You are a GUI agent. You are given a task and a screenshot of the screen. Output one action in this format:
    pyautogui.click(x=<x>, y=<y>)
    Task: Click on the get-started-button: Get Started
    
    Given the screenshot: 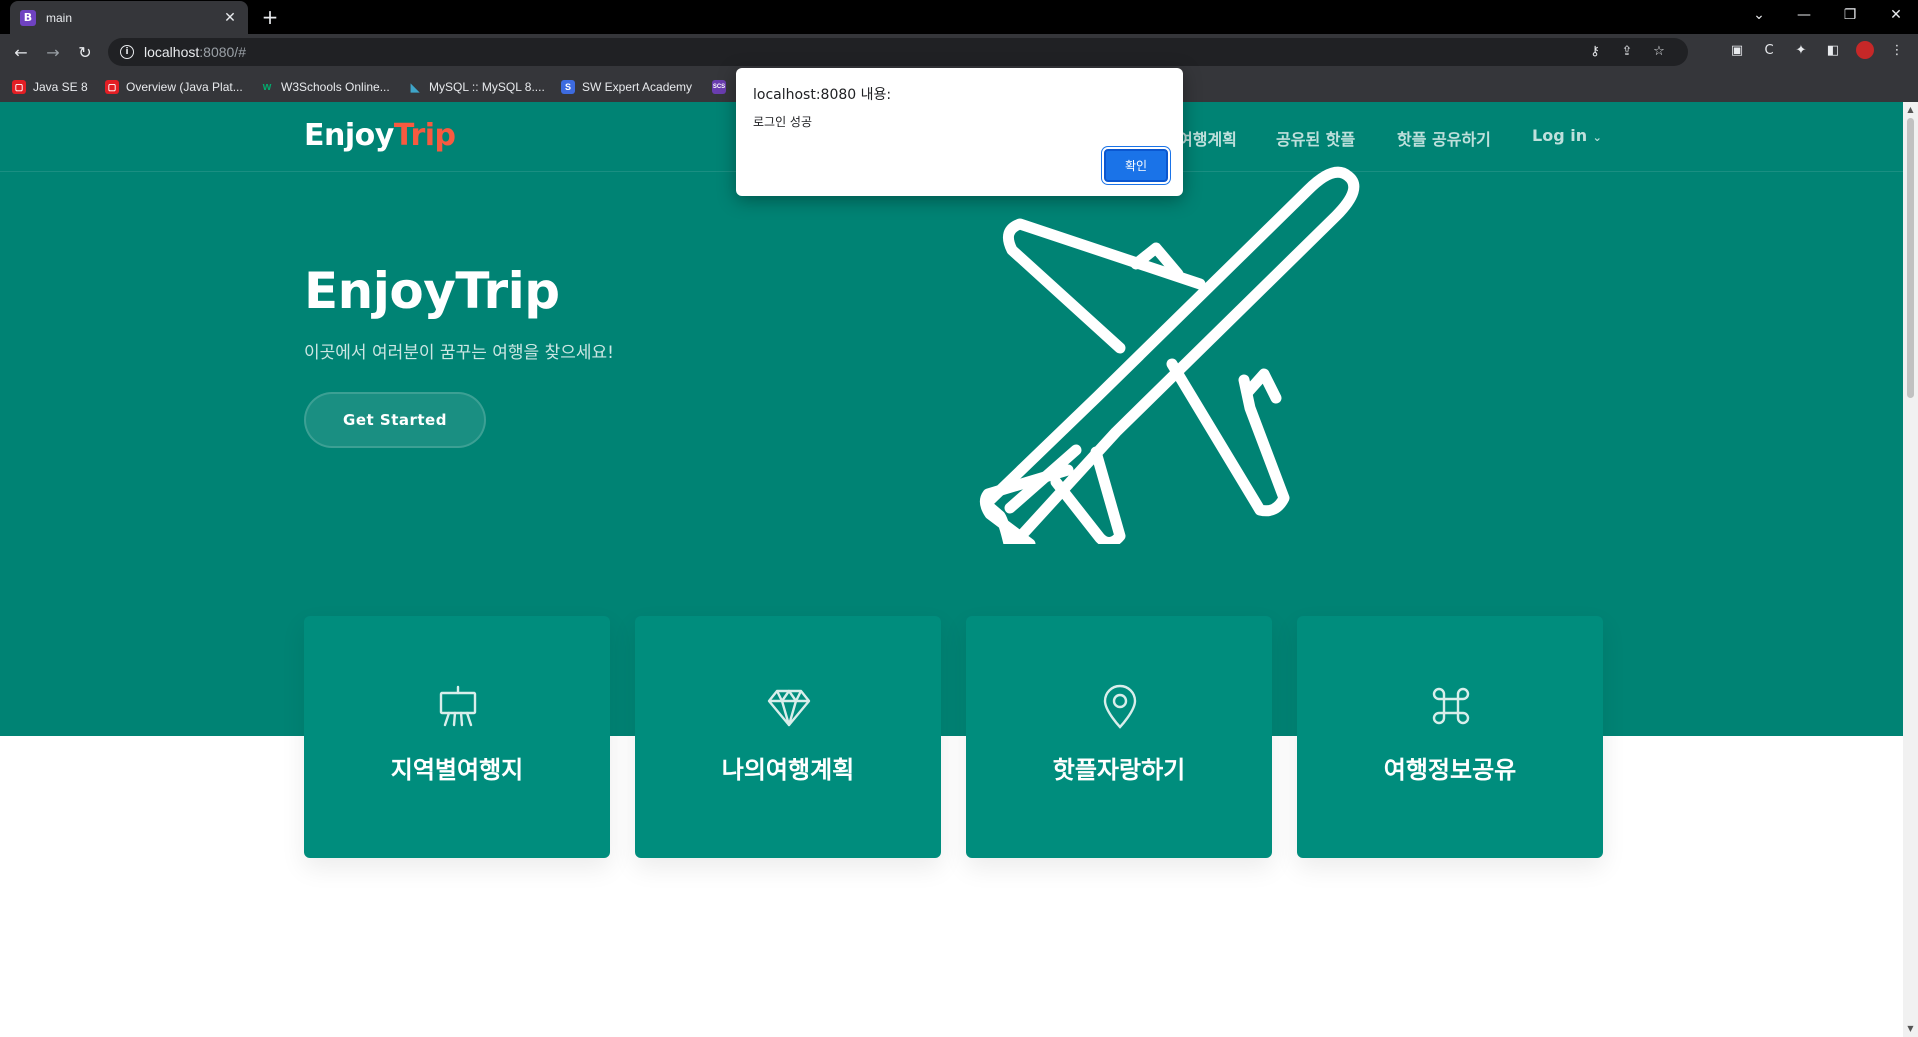 What is the action you would take?
    pyautogui.click(x=395, y=420)
    